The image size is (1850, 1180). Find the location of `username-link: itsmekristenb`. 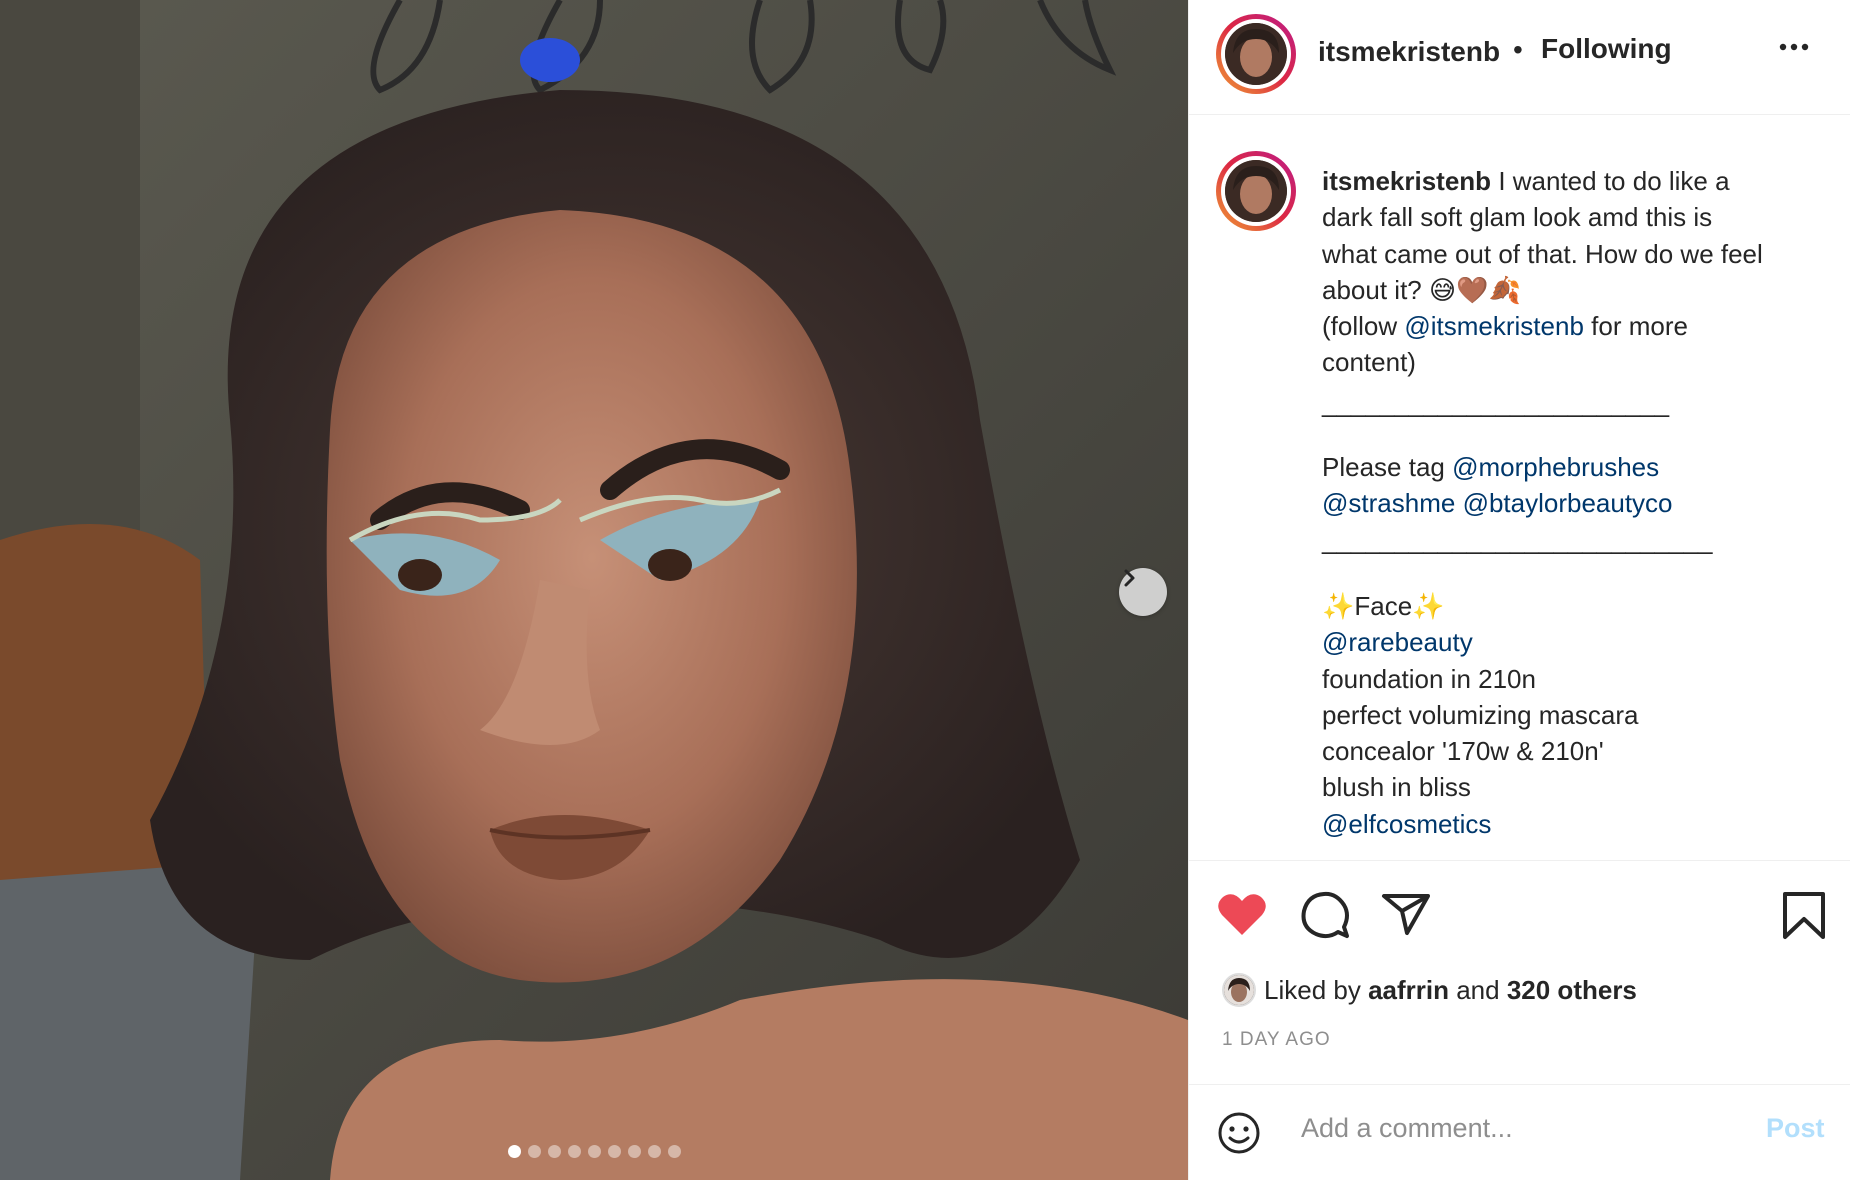

username-link: itsmekristenb is located at coordinates (1409, 52).